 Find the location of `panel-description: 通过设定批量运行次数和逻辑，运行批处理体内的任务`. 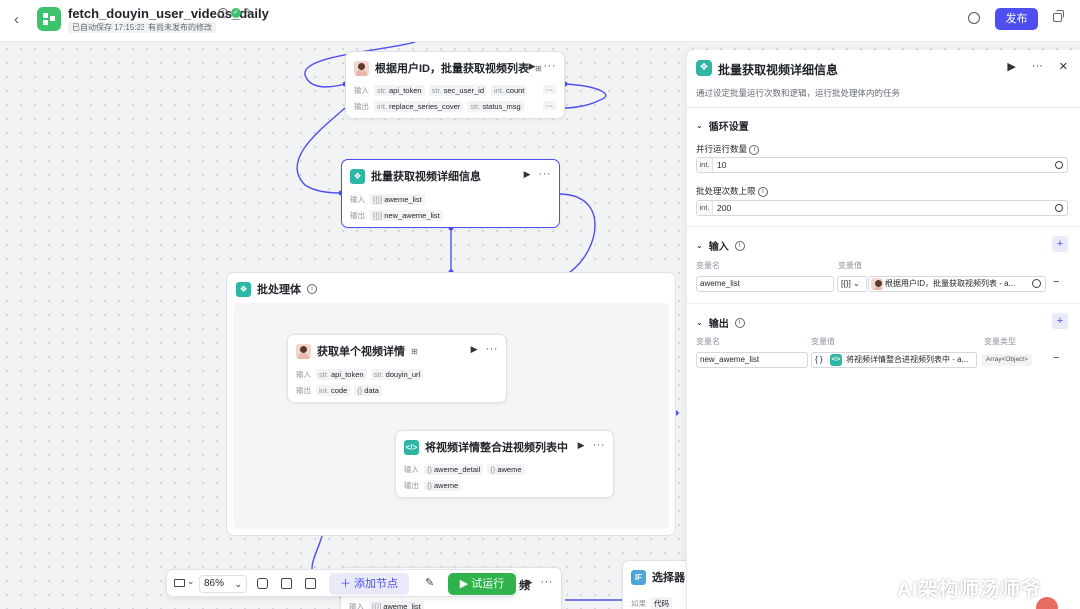

panel-description: 通过设定批量运行次数和逻辑，运行批处理体内的任务 is located at coordinates (798, 93).